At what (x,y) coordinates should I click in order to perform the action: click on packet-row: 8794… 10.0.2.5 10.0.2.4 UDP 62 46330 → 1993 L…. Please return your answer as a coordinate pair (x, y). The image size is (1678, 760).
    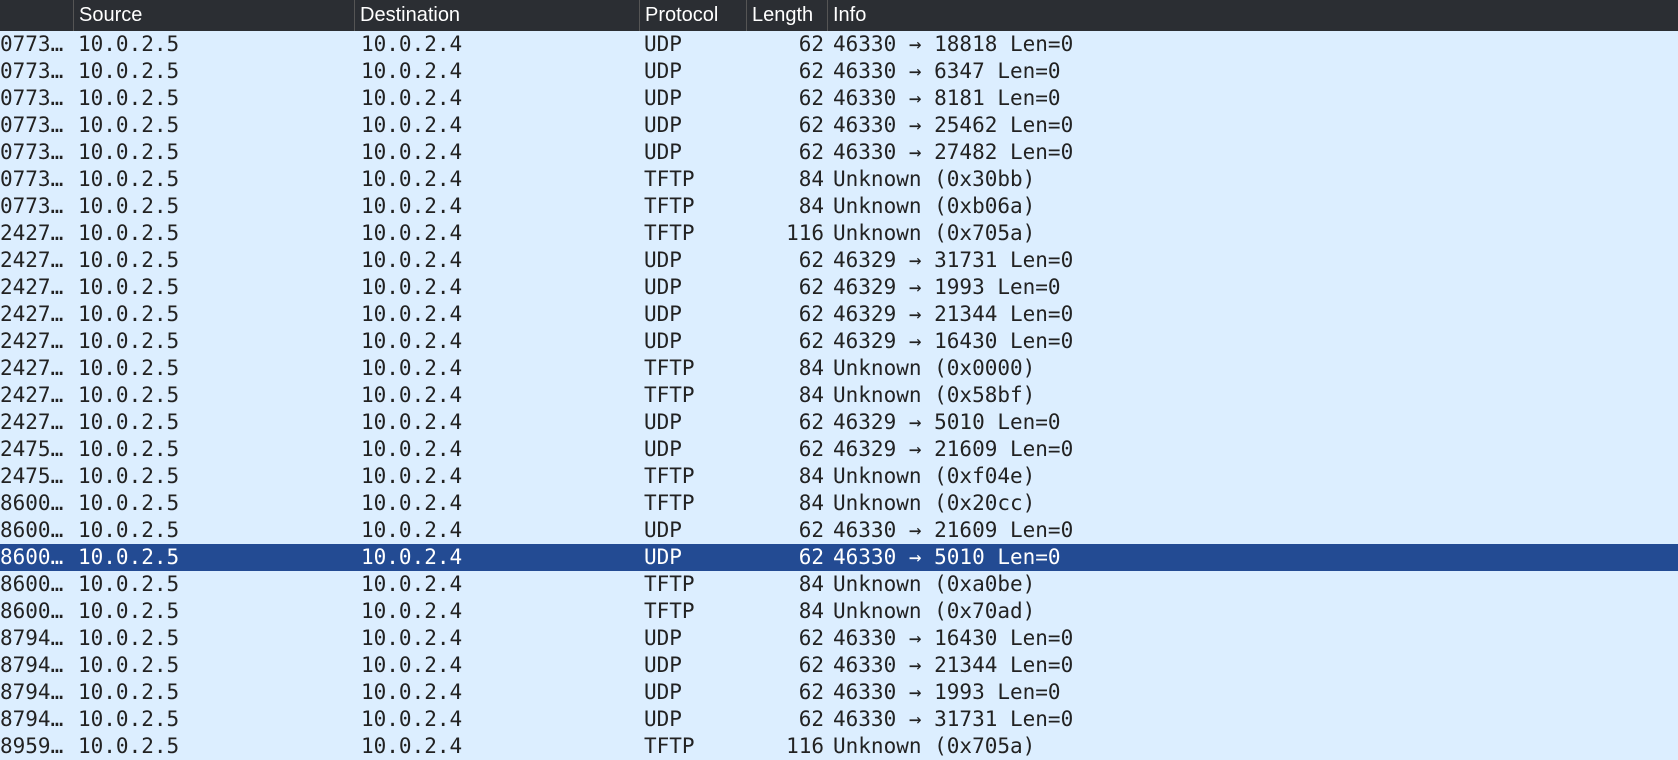
    Looking at the image, I should click on (839, 692).